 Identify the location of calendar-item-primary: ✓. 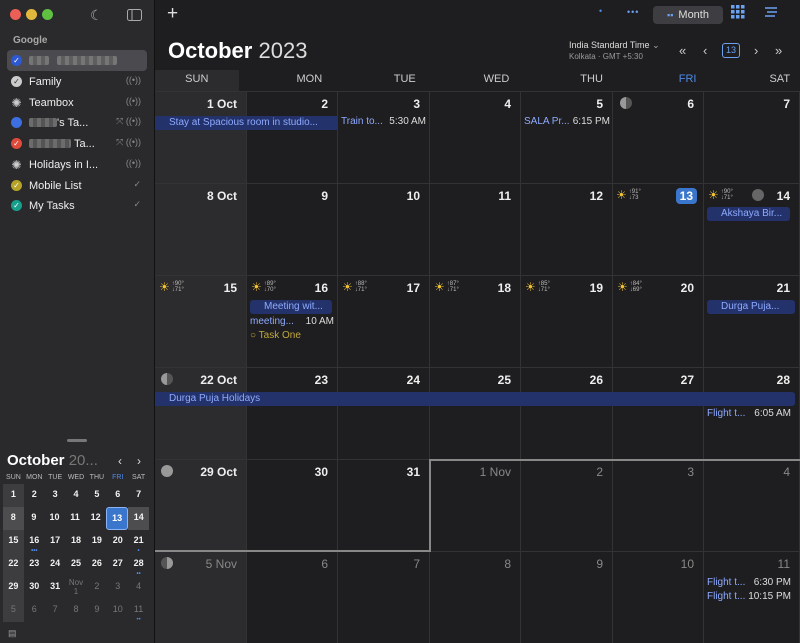
(77, 60).